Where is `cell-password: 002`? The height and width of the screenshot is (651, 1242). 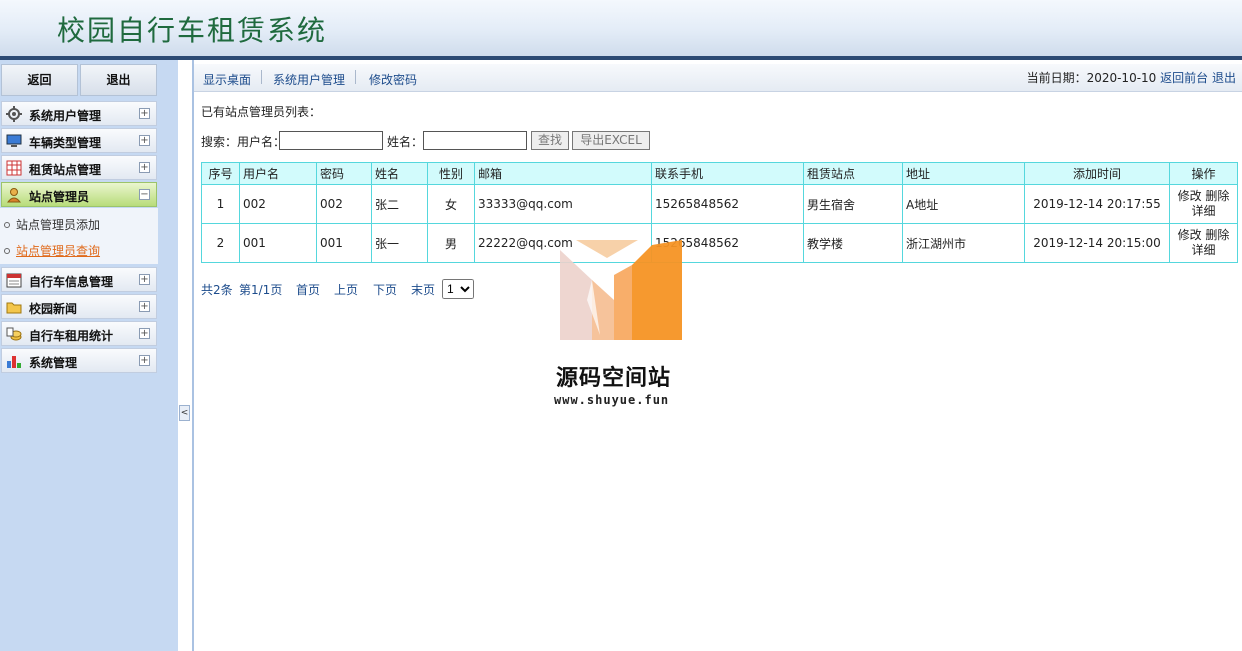 cell-password: 002 is located at coordinates (344, 204).